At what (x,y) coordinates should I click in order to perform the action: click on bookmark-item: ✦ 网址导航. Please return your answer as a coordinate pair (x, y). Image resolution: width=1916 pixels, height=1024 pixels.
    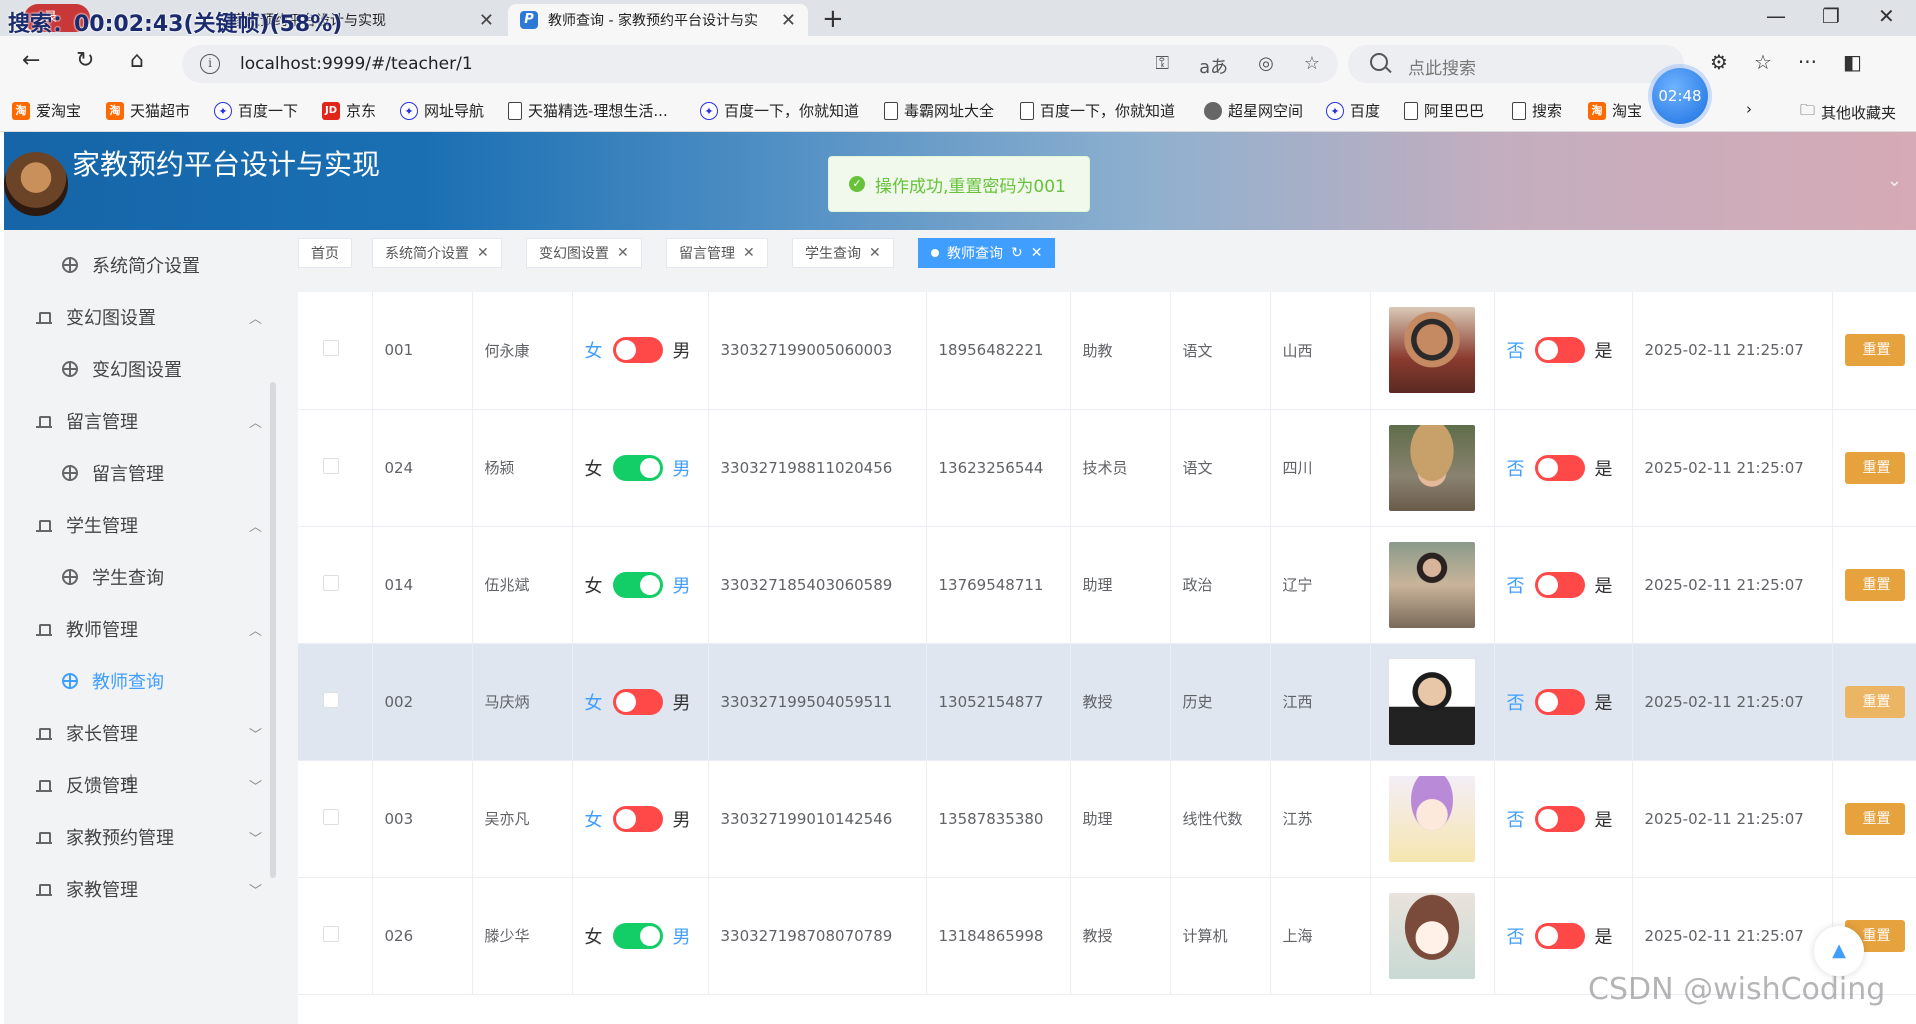
    Looking at the image, I should click on (442, 110).